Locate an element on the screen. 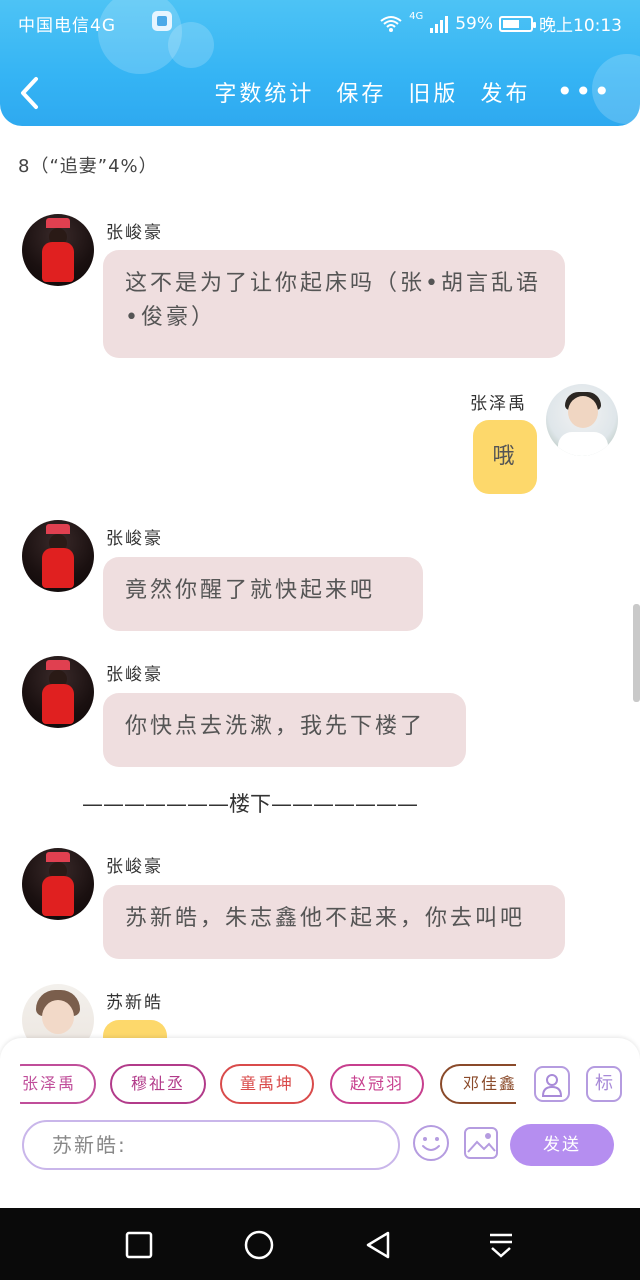 Image resolution: width=640 pixels, height=1280 pixels. person-icon is located at coordinates (552, 1085).